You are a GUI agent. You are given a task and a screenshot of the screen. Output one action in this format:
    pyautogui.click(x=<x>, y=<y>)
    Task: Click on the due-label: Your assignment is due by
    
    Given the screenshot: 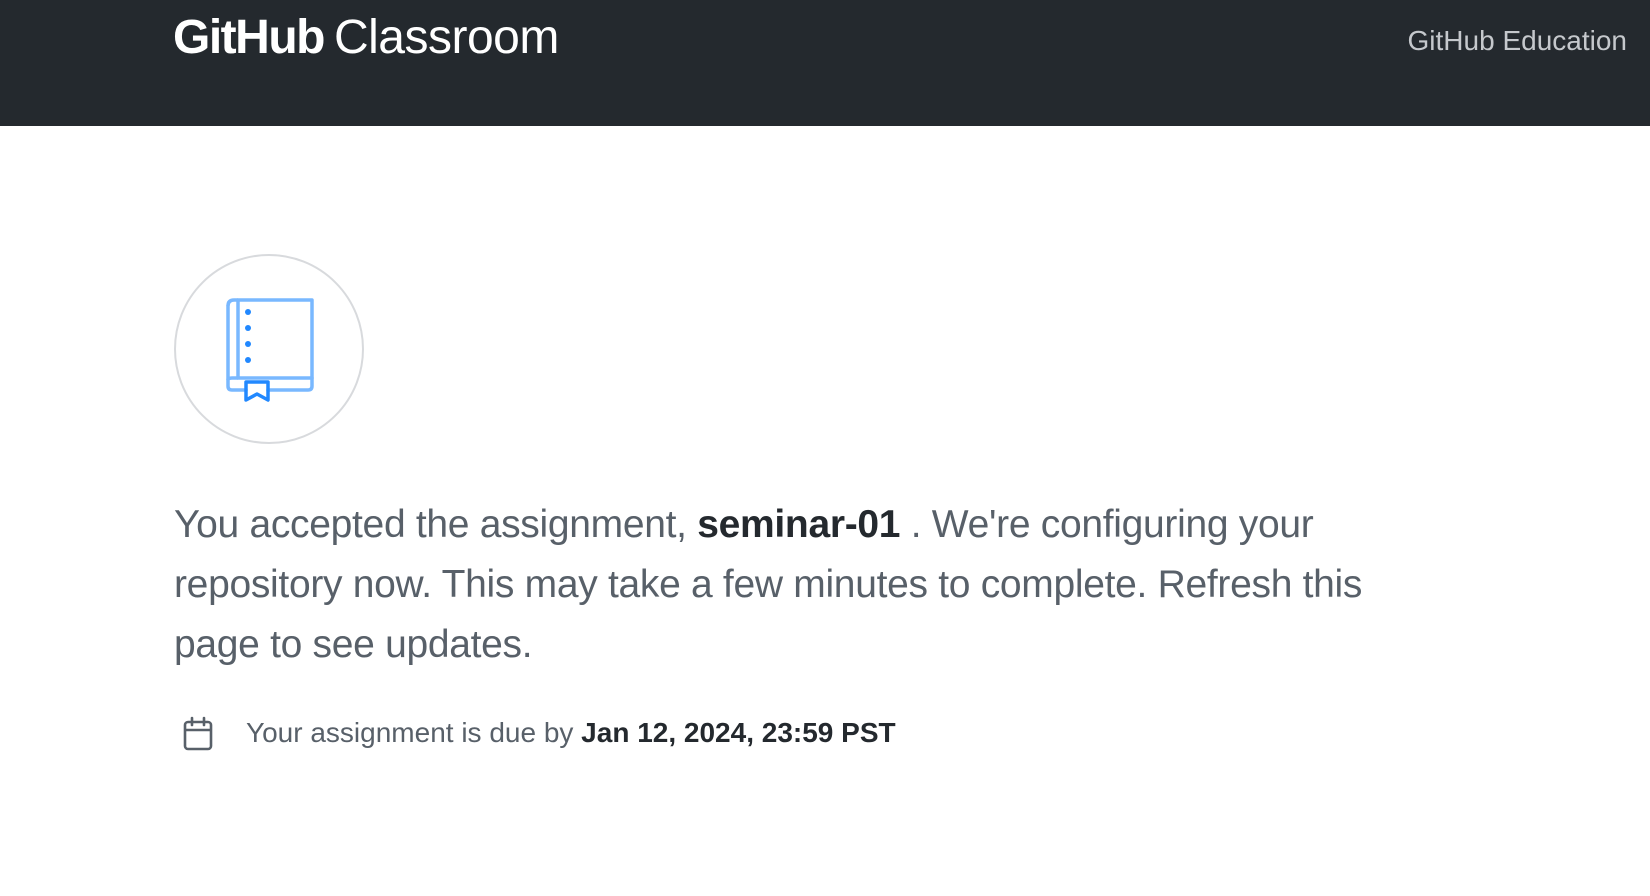 What is the action you would take?
    pyautogui.click(x=410, y=732)
    